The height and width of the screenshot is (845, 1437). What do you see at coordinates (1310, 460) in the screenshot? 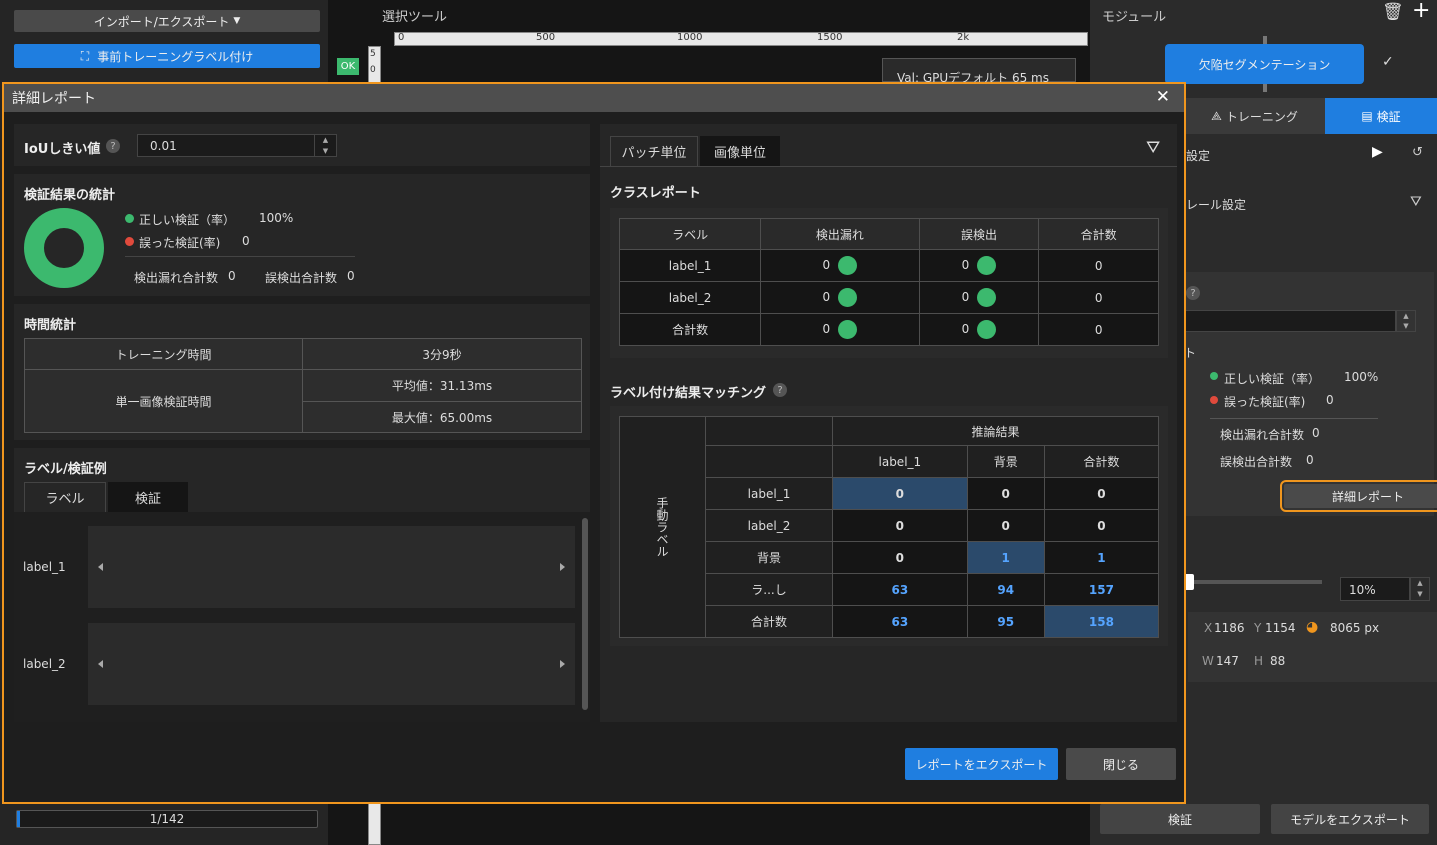
I see `right-false-value: 0` at bounding box center [1310, 460].